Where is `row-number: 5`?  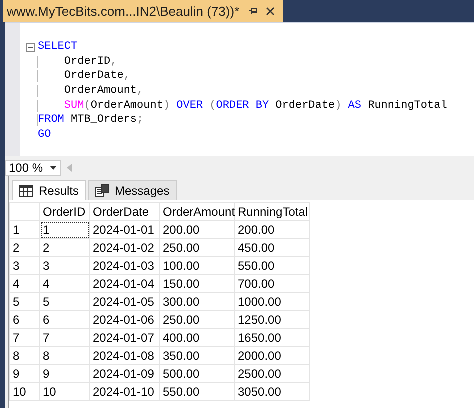 row-number: 5 is located at coordinates (25, 301).